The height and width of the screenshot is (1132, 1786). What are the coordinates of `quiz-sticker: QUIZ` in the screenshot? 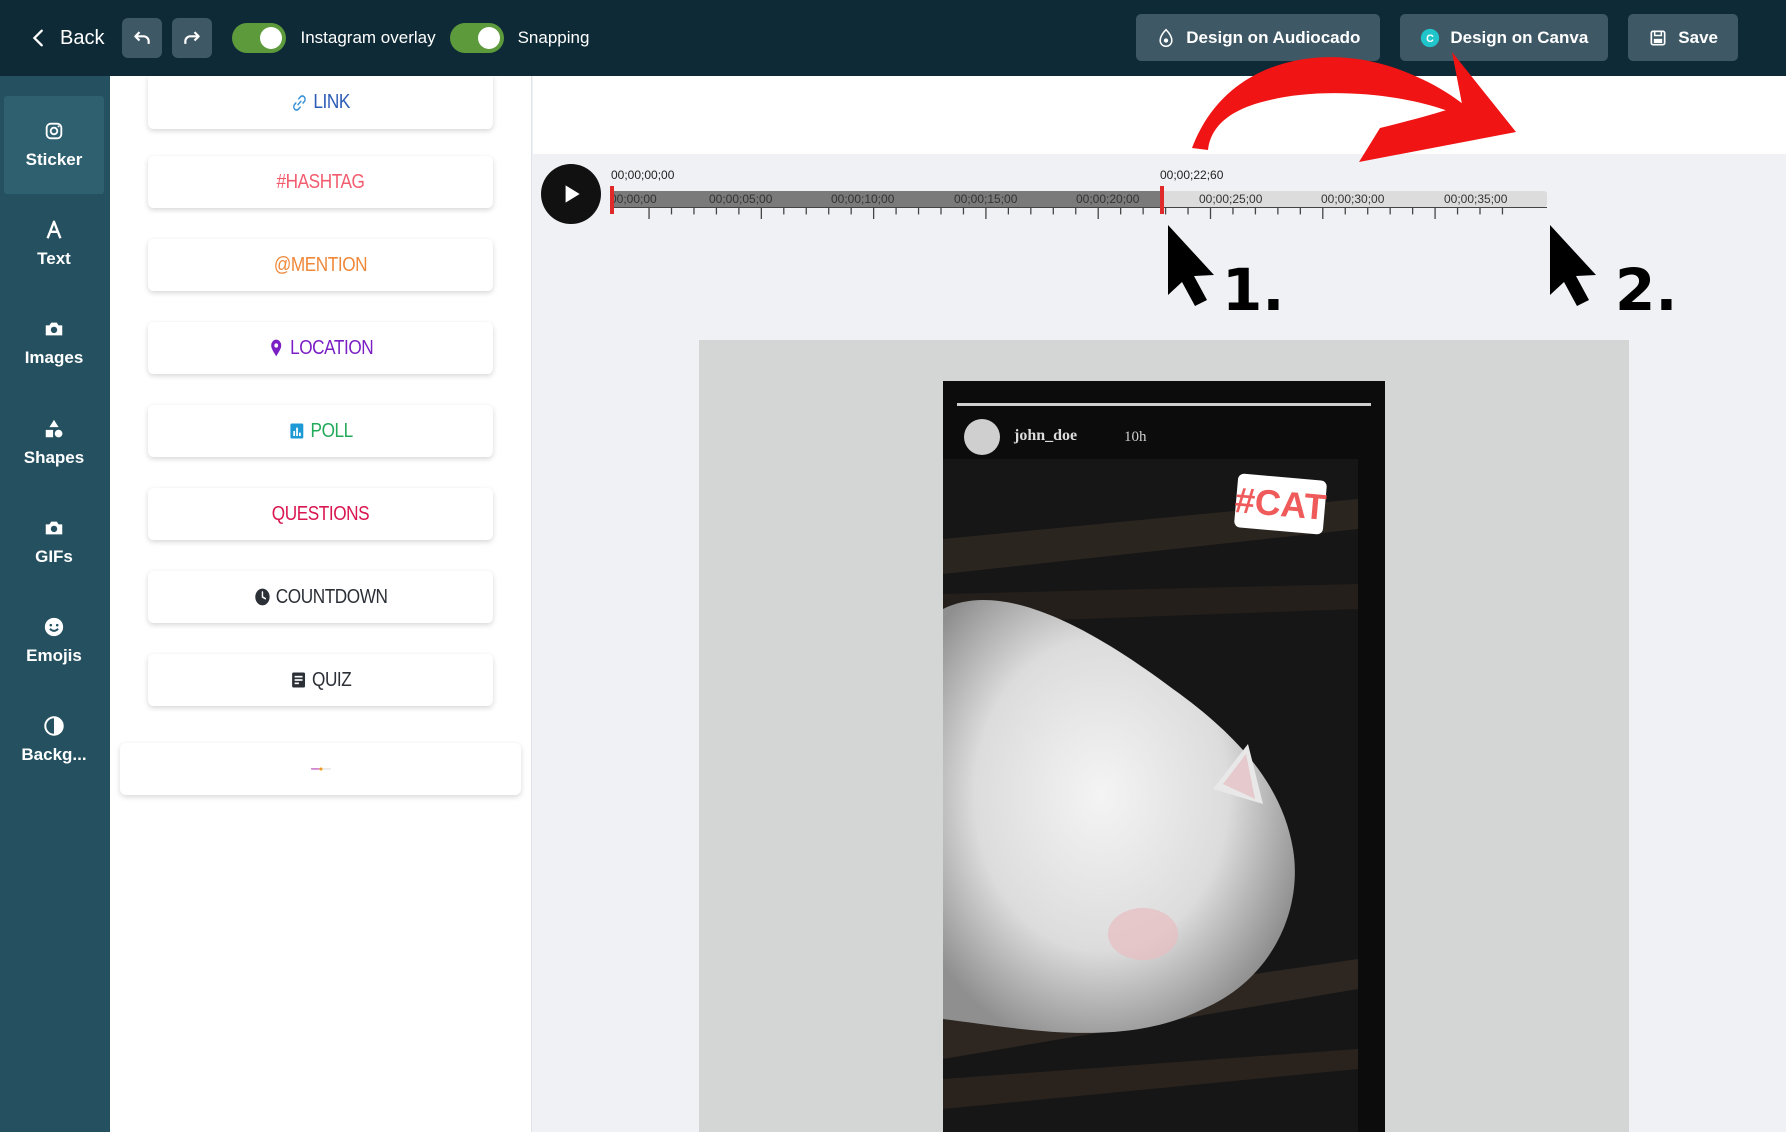 It's located at (320, 680).